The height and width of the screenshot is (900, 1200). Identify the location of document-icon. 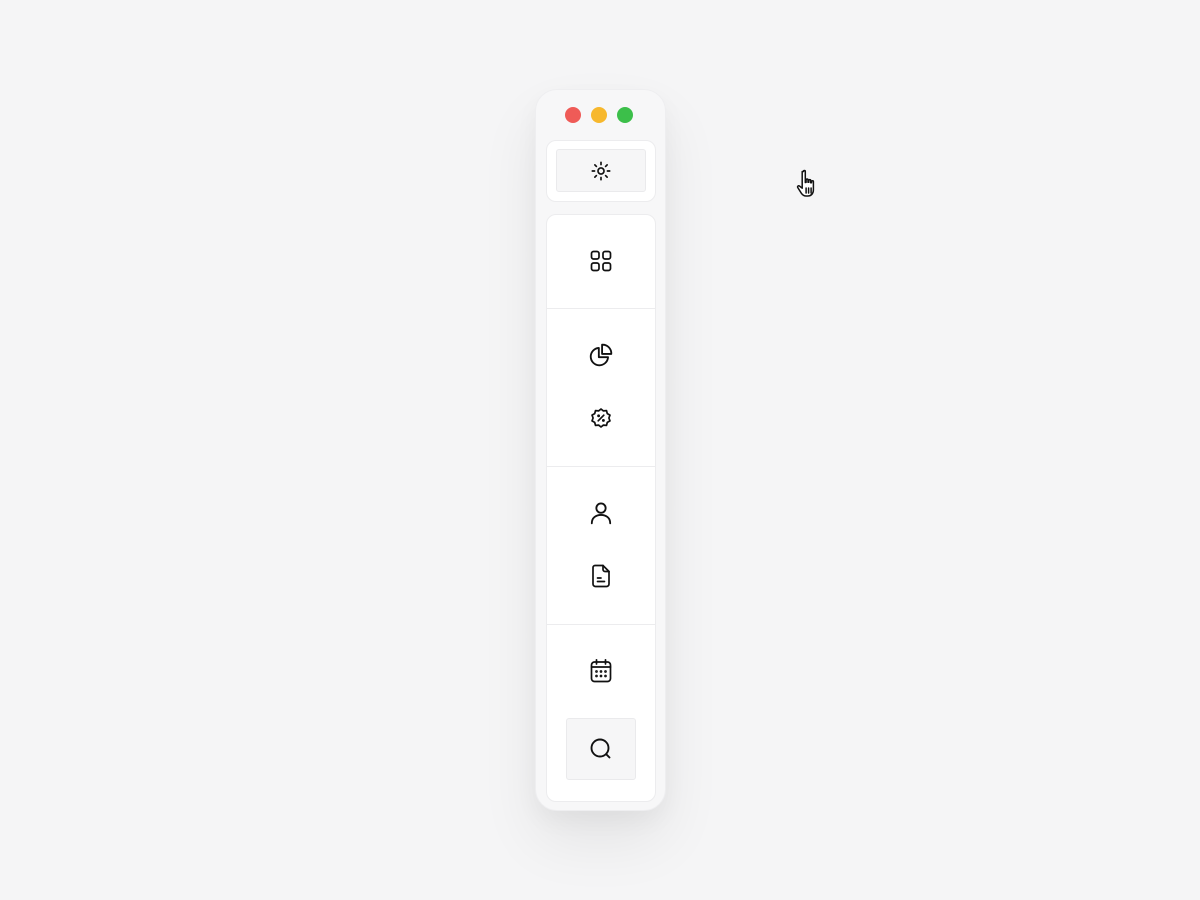
(601, 576).